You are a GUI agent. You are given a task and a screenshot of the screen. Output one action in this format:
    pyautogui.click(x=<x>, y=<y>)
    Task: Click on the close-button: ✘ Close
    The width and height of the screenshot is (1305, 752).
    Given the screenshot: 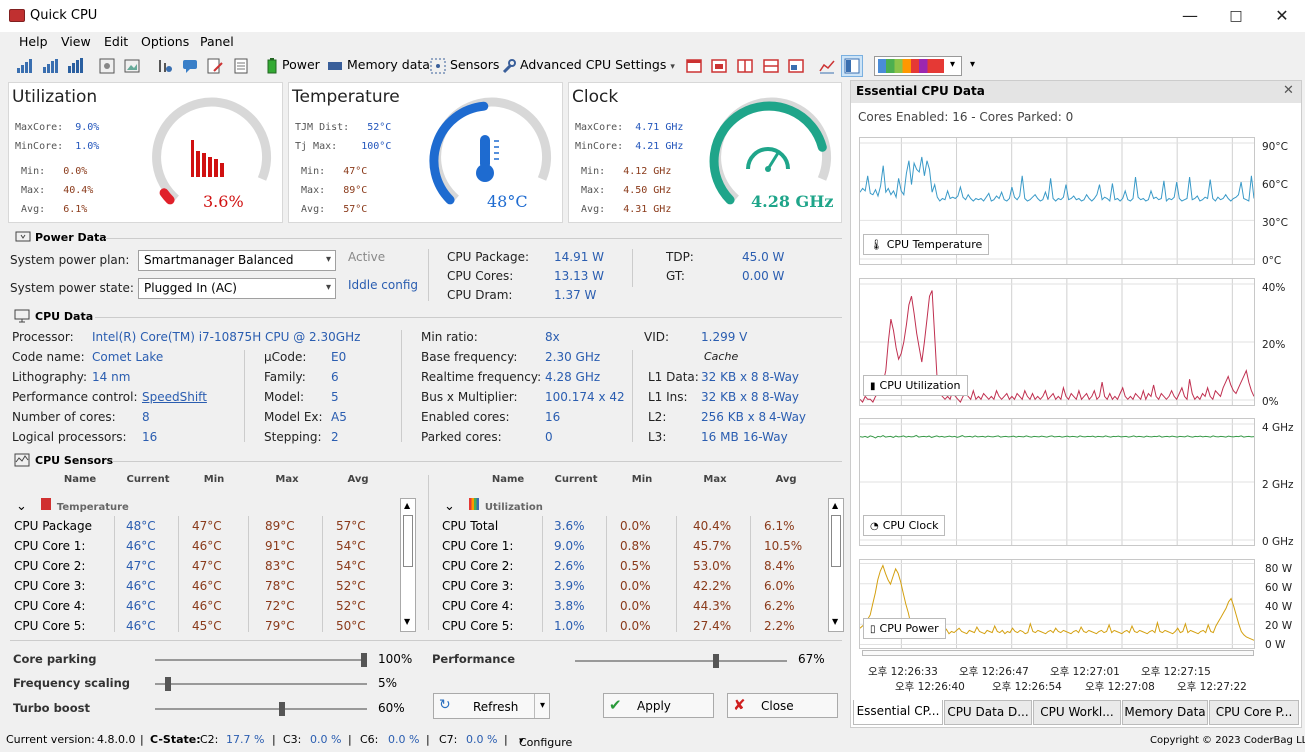 What is the action you would take?
    pyautogui.click(x=782, y=705)
    